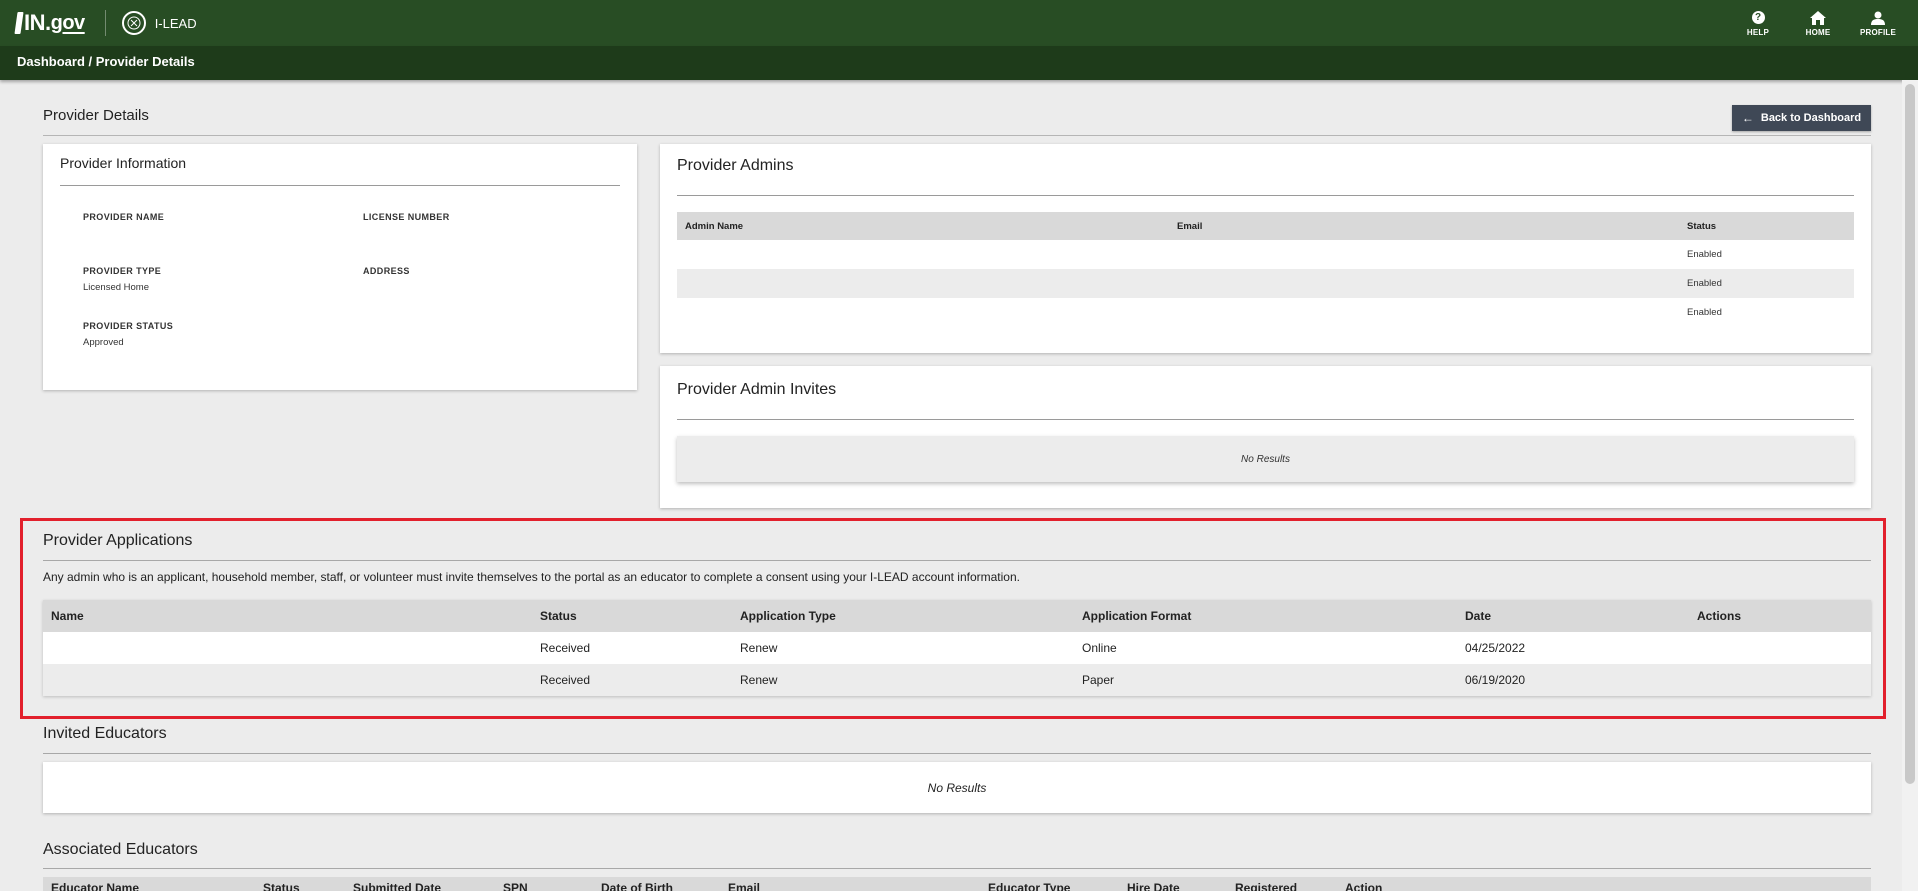 This screenshot has height=891, width=1918. I want to click on name-column-header: Name, so click(287, 616).